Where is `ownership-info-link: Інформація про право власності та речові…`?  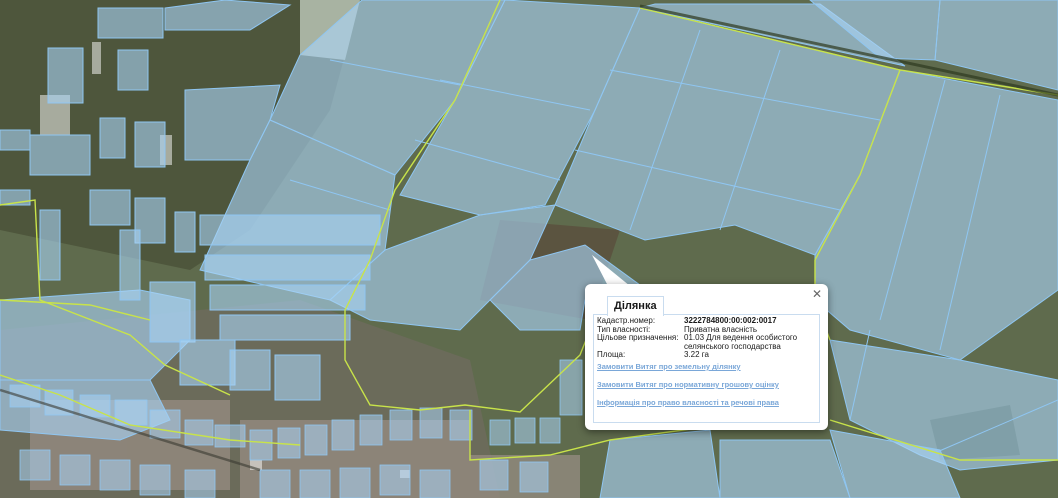 ownership-info-link: Інформація про право власності та речові… is located at coordinates (688, 402).